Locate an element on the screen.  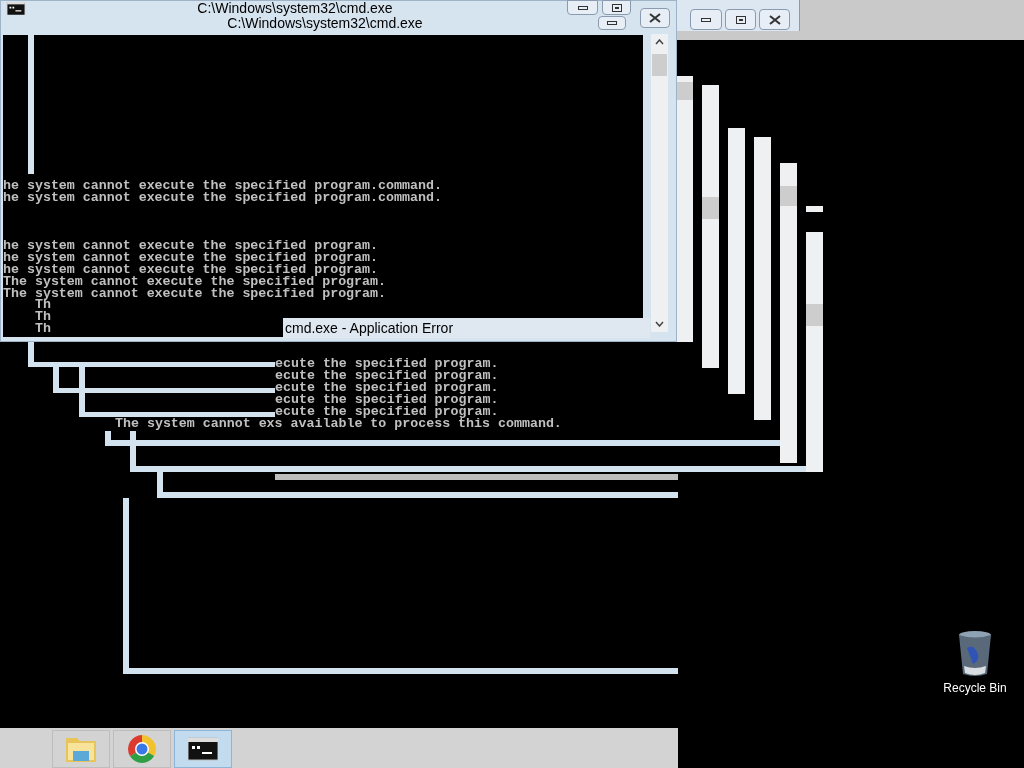
scrollbar-thumb is located at coordinates (659, 65).